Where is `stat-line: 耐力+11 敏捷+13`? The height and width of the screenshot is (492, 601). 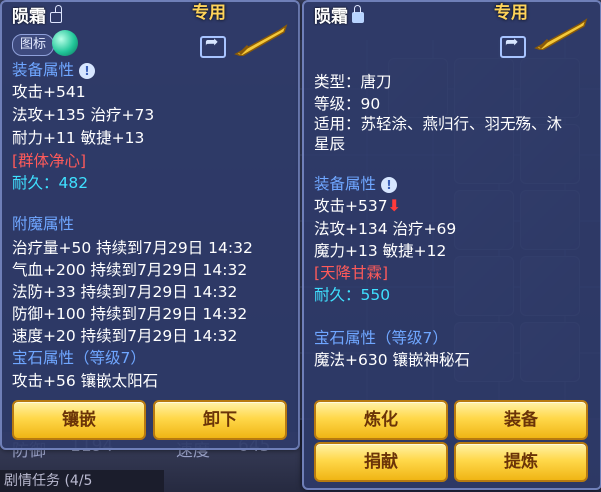
stat-line: 耐力+11 敏捷+13 is located at coordinates (78, 138).